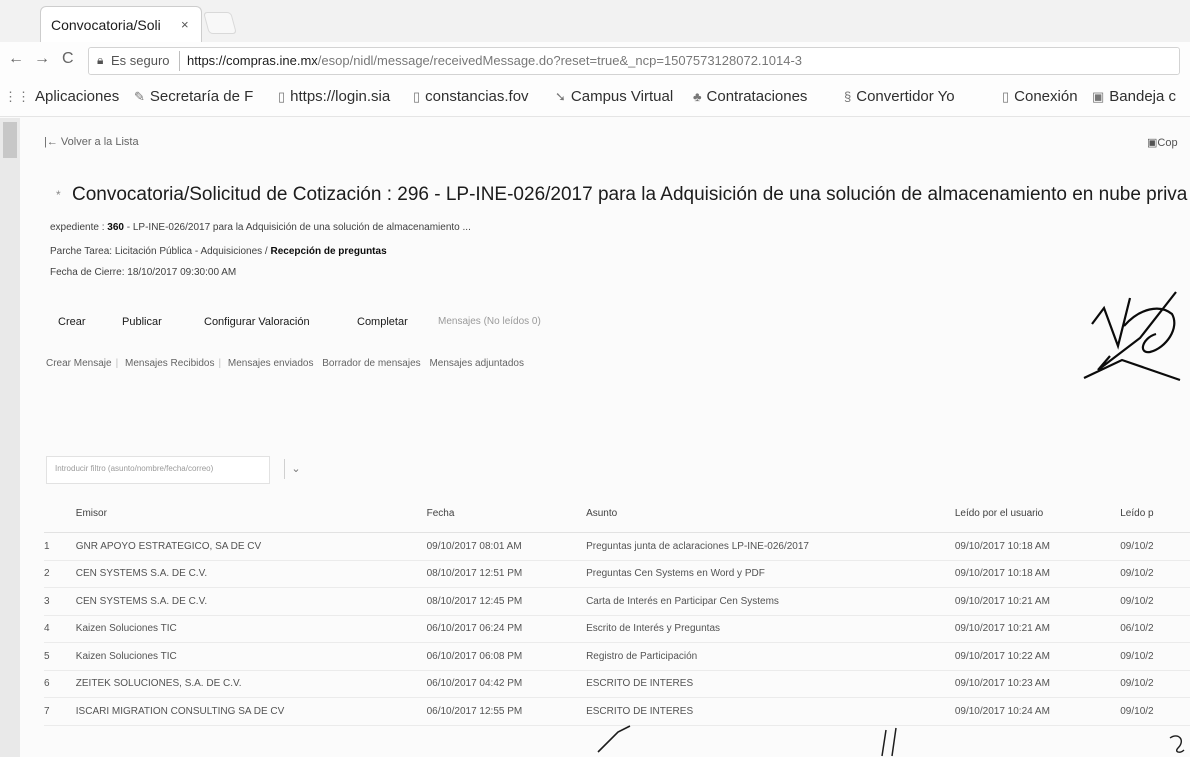  What do you see at coordinates (506, 601) in the screenshot?
I see `row-fecha: 08/10/2017 12:45 PM` at bounding box center [506, 601].